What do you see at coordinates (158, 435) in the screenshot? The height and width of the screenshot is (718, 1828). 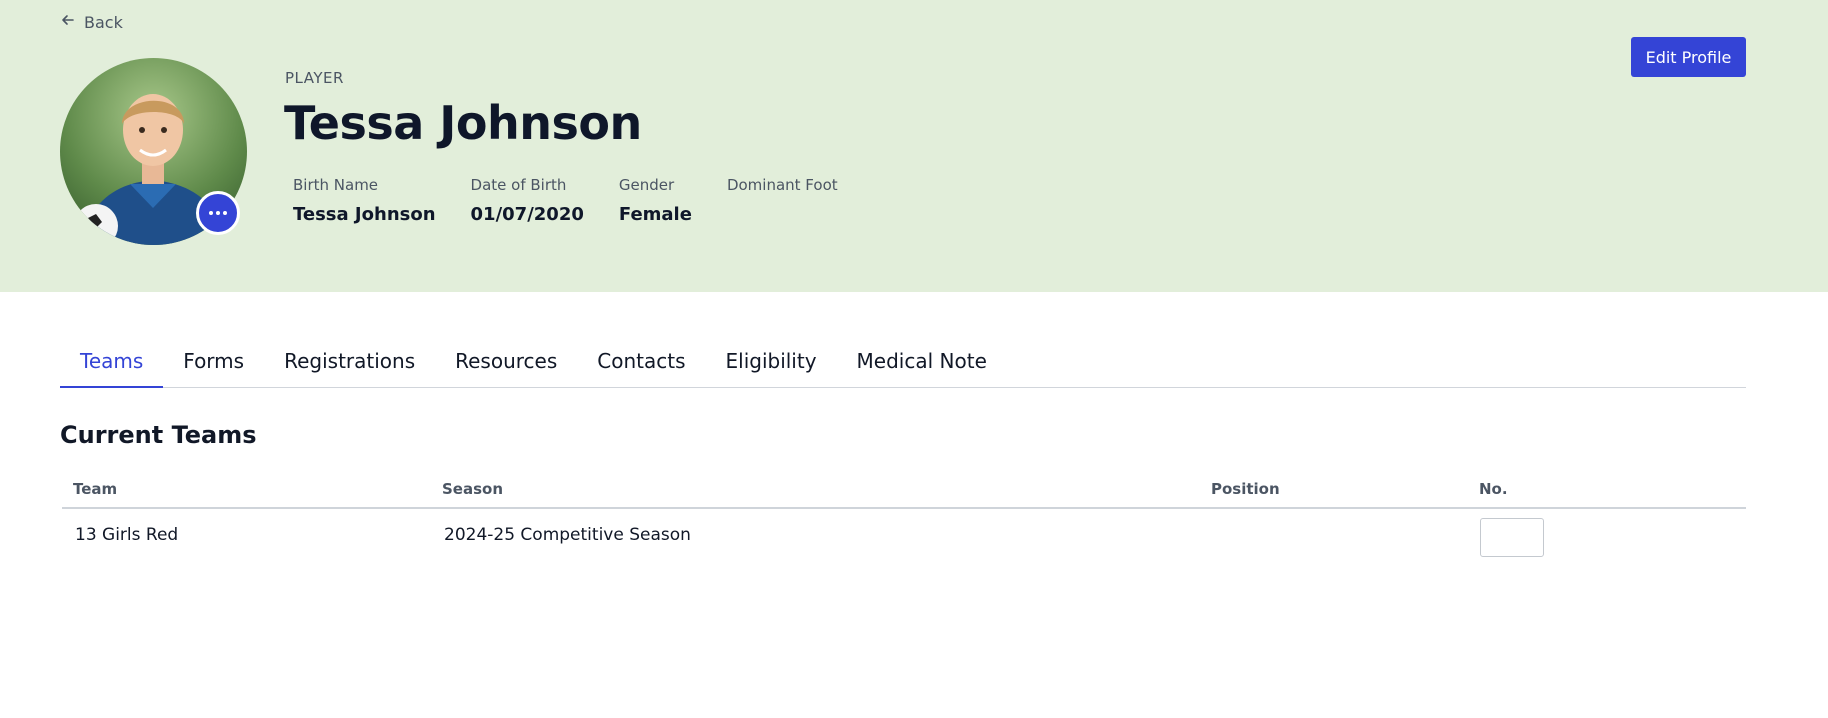 I see `section-title: Current Teams` at bounding box center [158, 435].